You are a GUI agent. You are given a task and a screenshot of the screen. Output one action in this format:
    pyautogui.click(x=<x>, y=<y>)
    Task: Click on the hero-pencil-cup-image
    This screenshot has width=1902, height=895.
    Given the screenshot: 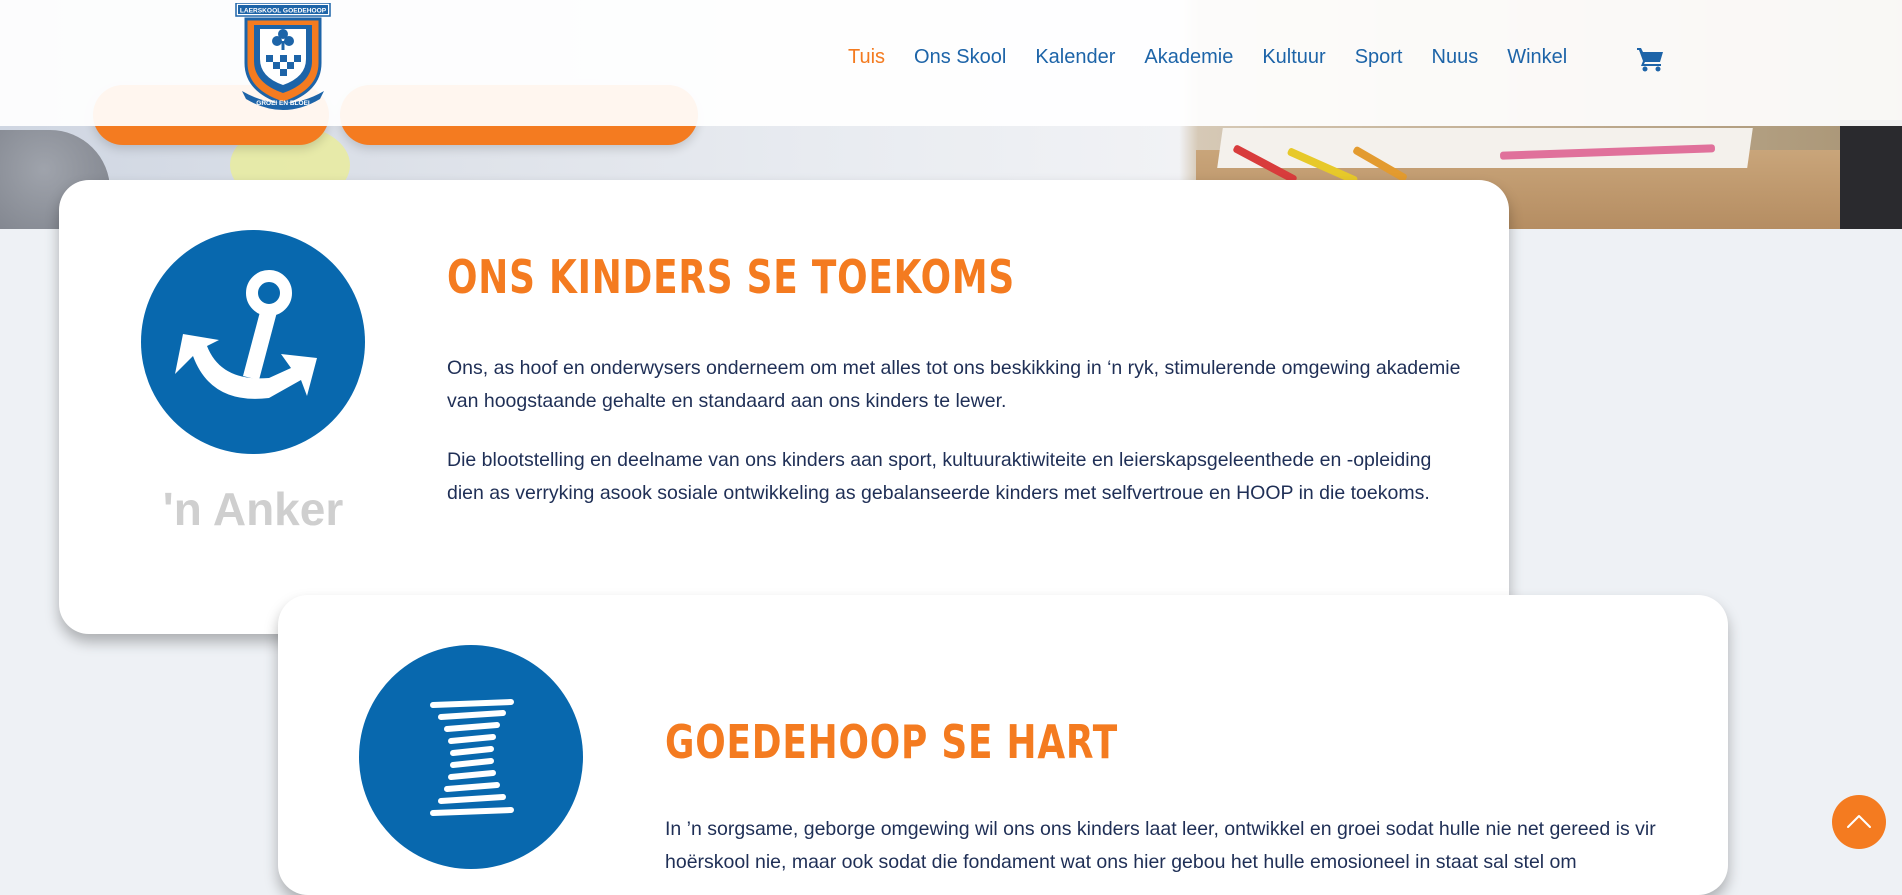 What is the action you would take?
    pyautogui.click(x=1871, y=174)
    